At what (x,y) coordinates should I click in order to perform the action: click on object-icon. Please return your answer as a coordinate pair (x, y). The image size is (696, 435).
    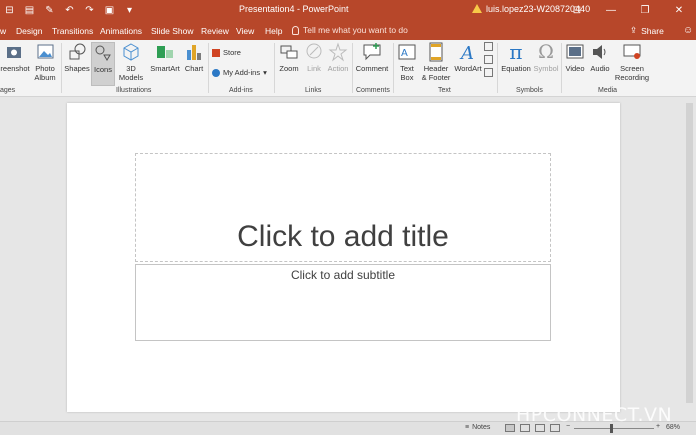
    Looking at the image, I should click on (488, 72).